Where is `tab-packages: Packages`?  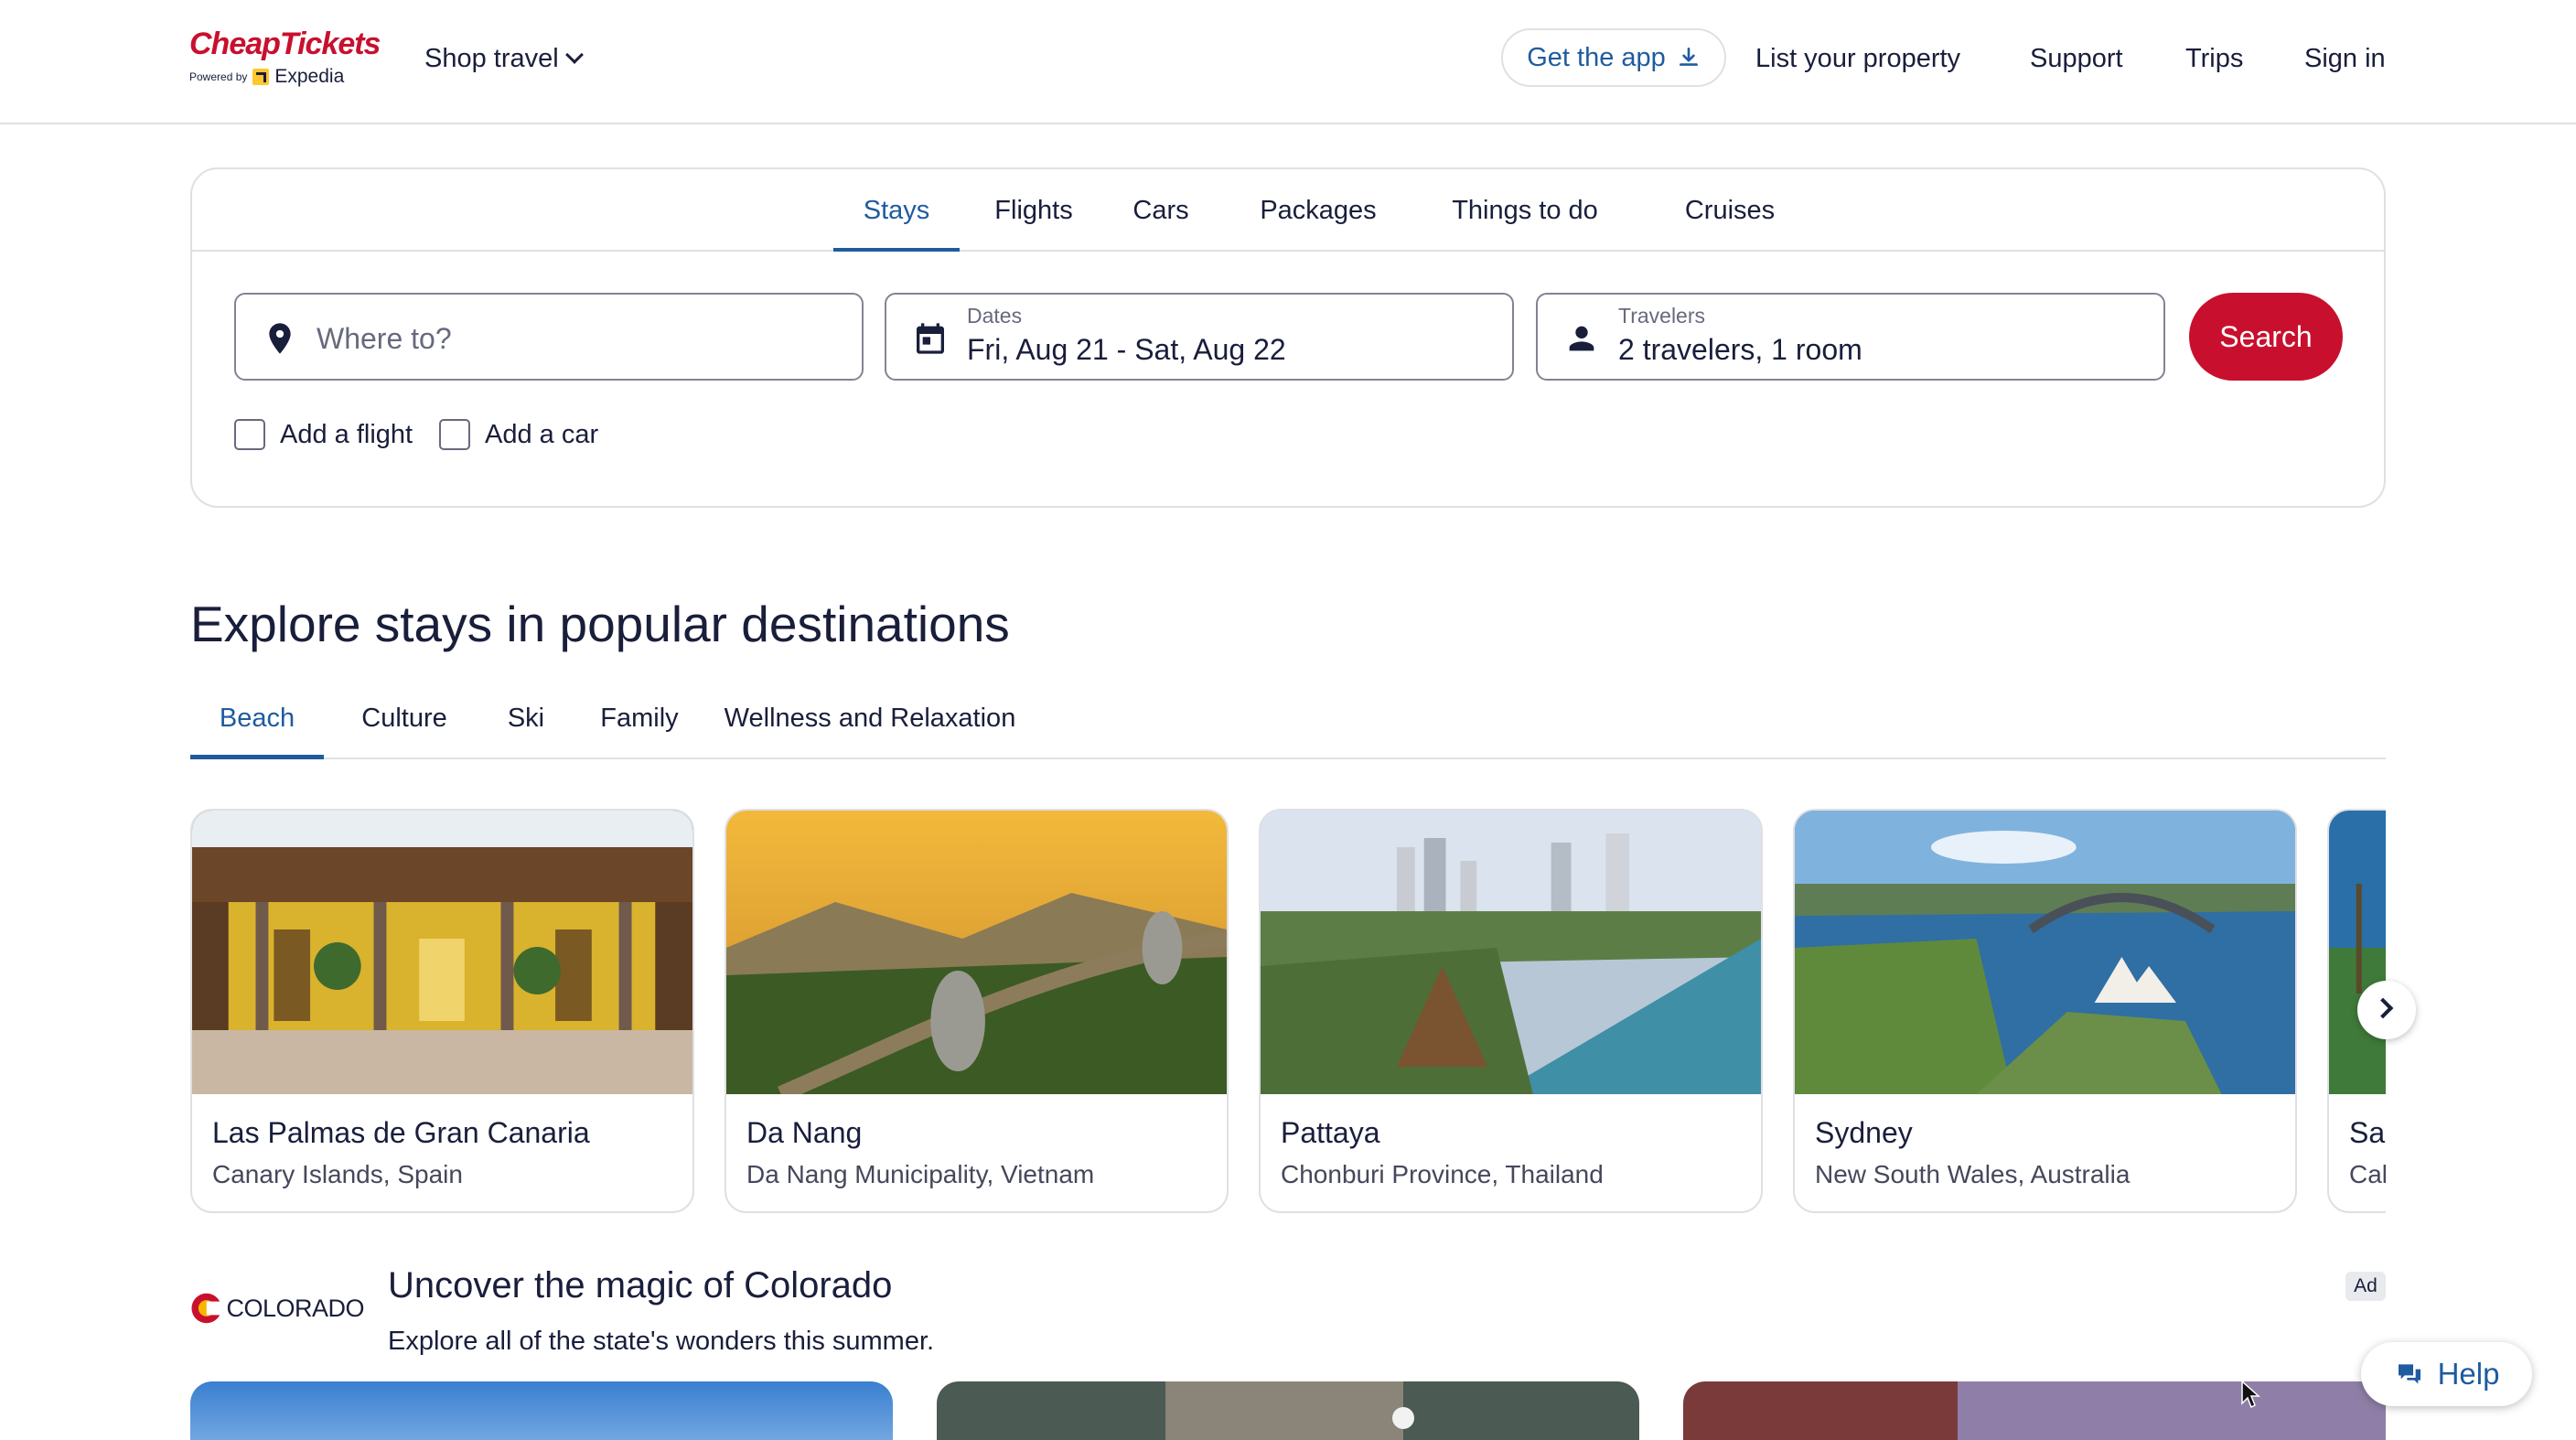
tab-packages: Packages is located at coordinates (1318, 210).